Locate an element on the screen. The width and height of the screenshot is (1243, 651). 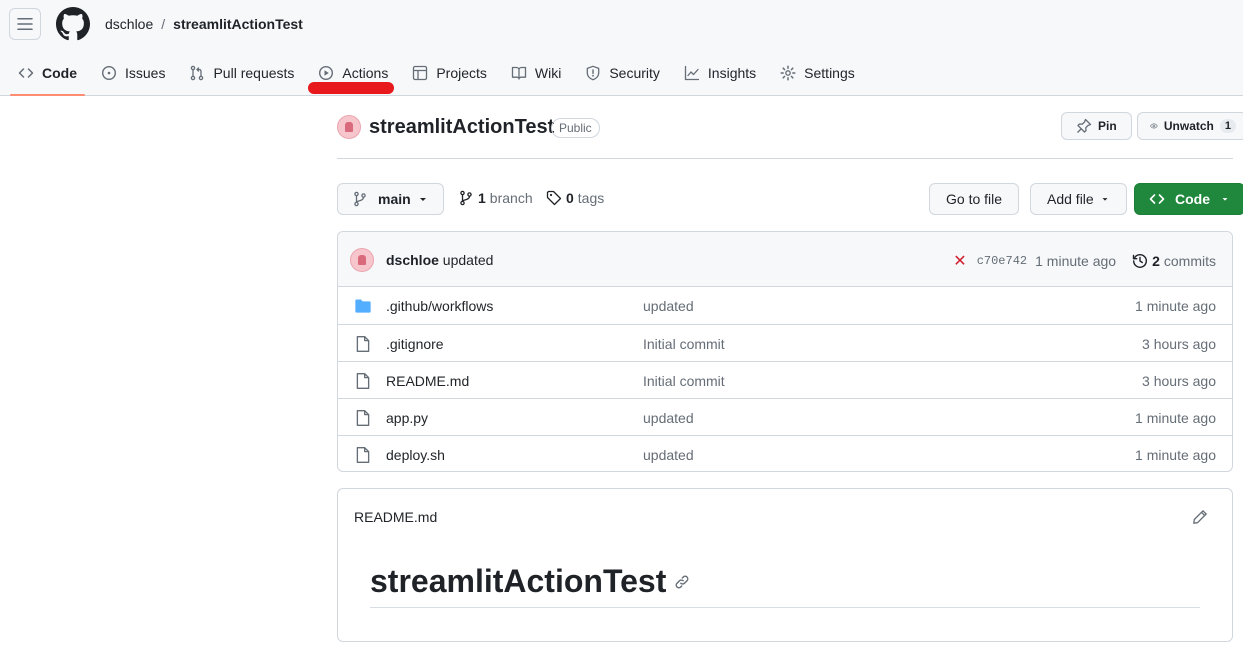
tab-wiki: Wiki is located at coordinates (536, 73).